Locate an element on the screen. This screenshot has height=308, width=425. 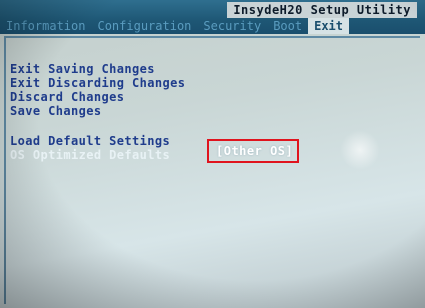
menu-item-discard-changes: Discard Changes is located at coordinates (97, 97).